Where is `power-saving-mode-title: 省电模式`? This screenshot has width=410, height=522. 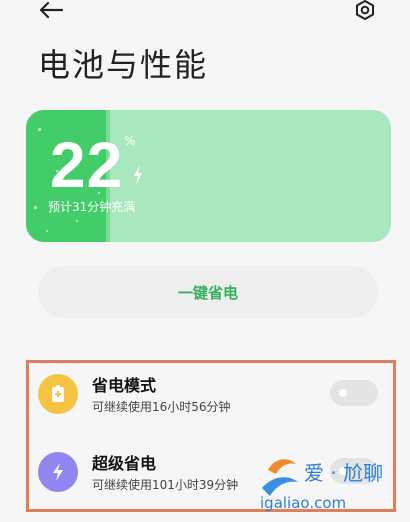 power-saving-mode-title: 省电模式 is located at coordinates (124, 385).